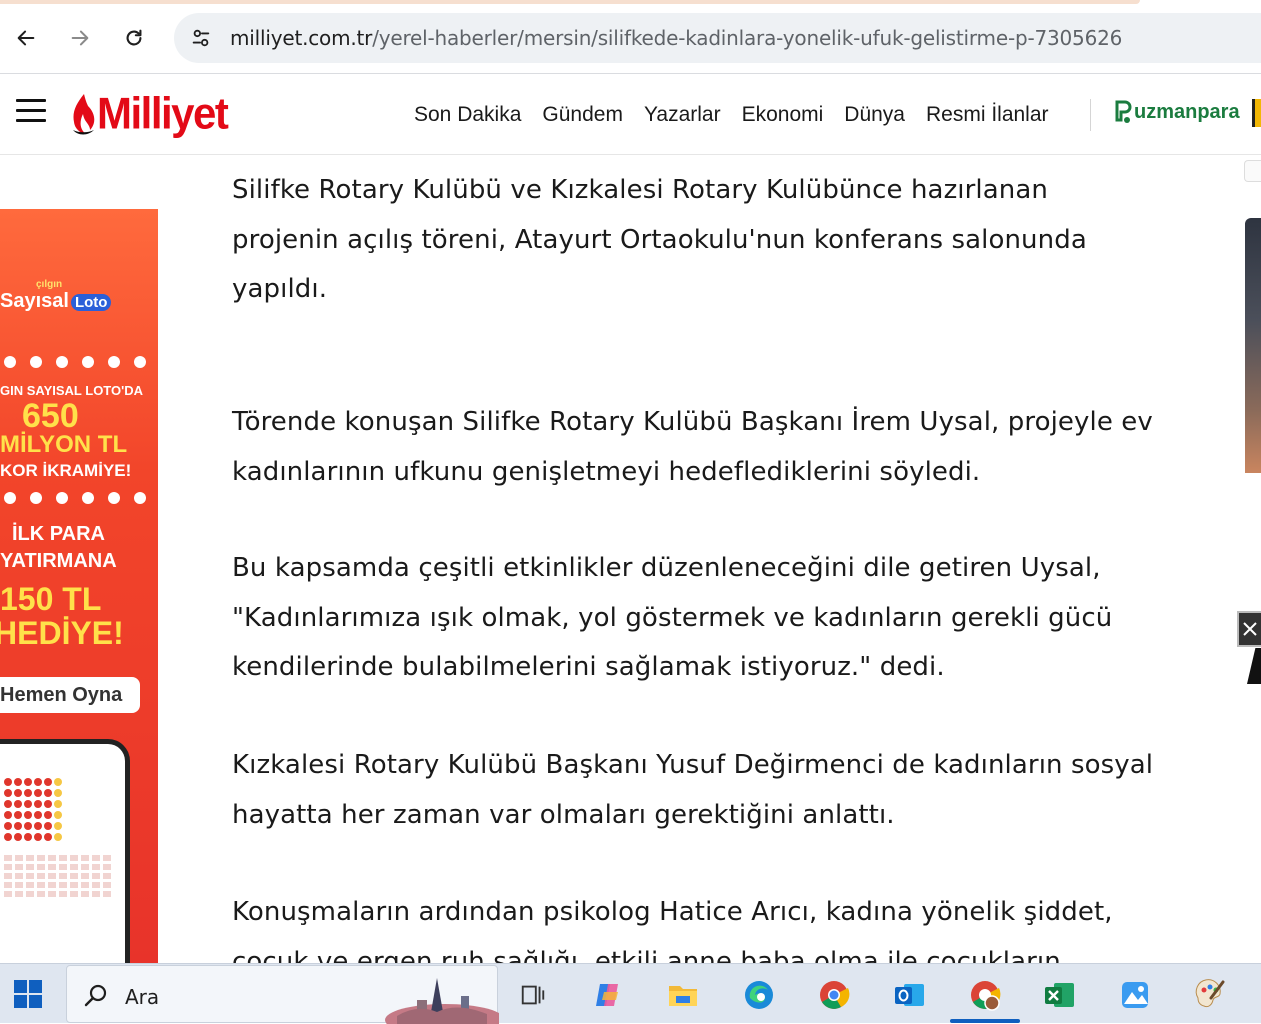 The width and height of the screenshot is (1261, 1024). What do you see at coordinates (282, 994) in the screenshot?
I see `taskbar-search: Ara` at bounding box center [282, 994].